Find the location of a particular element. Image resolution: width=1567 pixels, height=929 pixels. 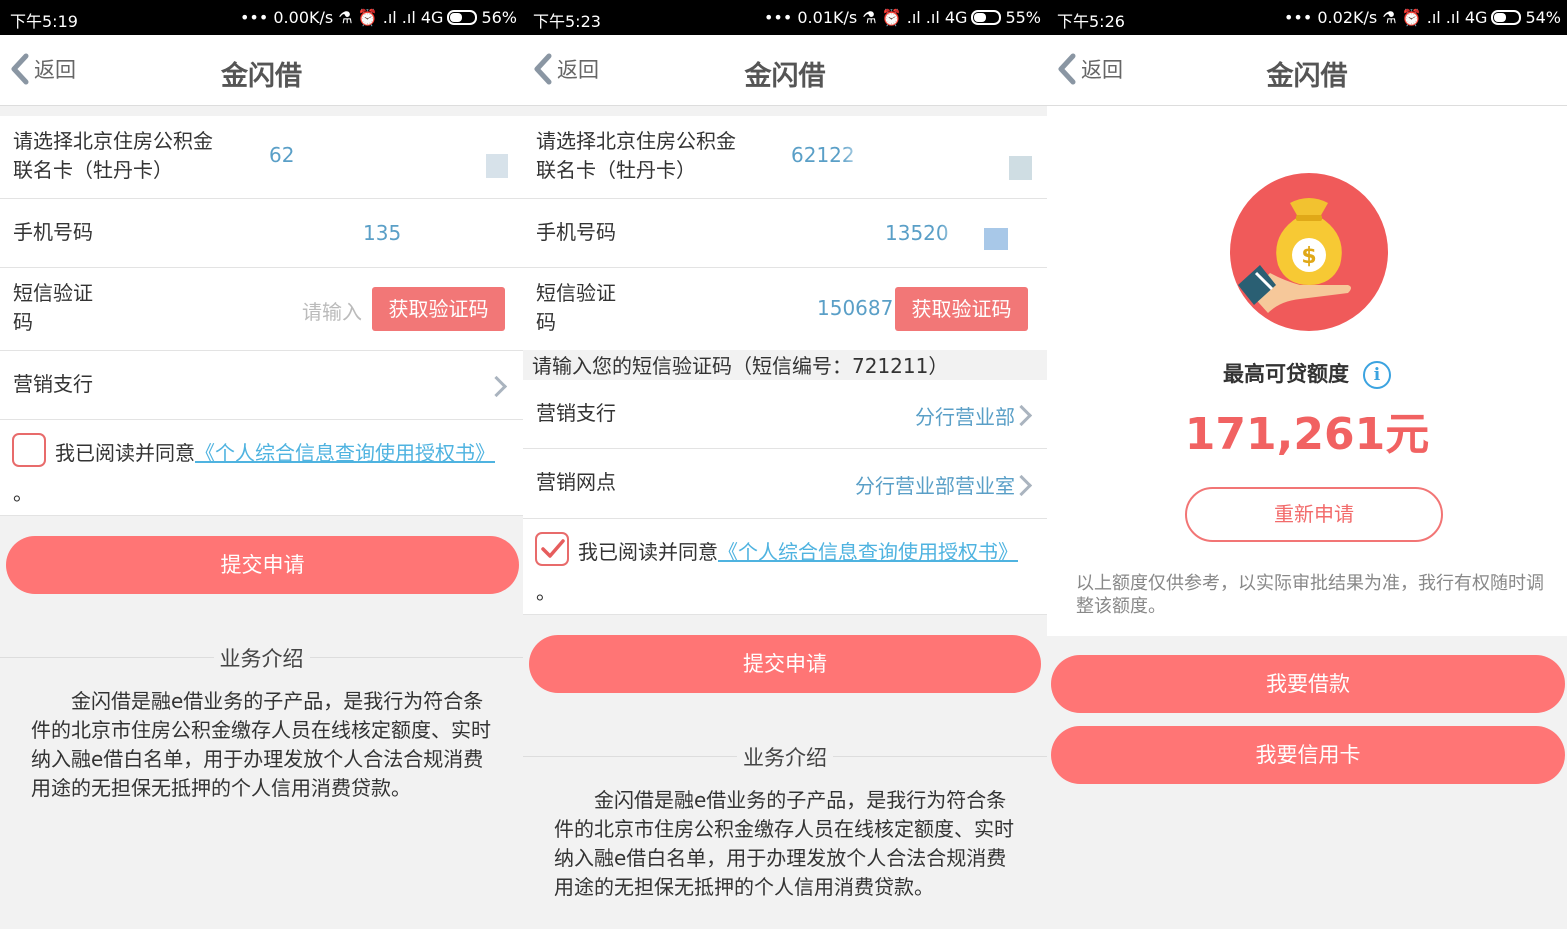

card-select-row: 请选择北京住房公积金联名卡（牡丹卡） 62 is located at coordinates (261, 157).